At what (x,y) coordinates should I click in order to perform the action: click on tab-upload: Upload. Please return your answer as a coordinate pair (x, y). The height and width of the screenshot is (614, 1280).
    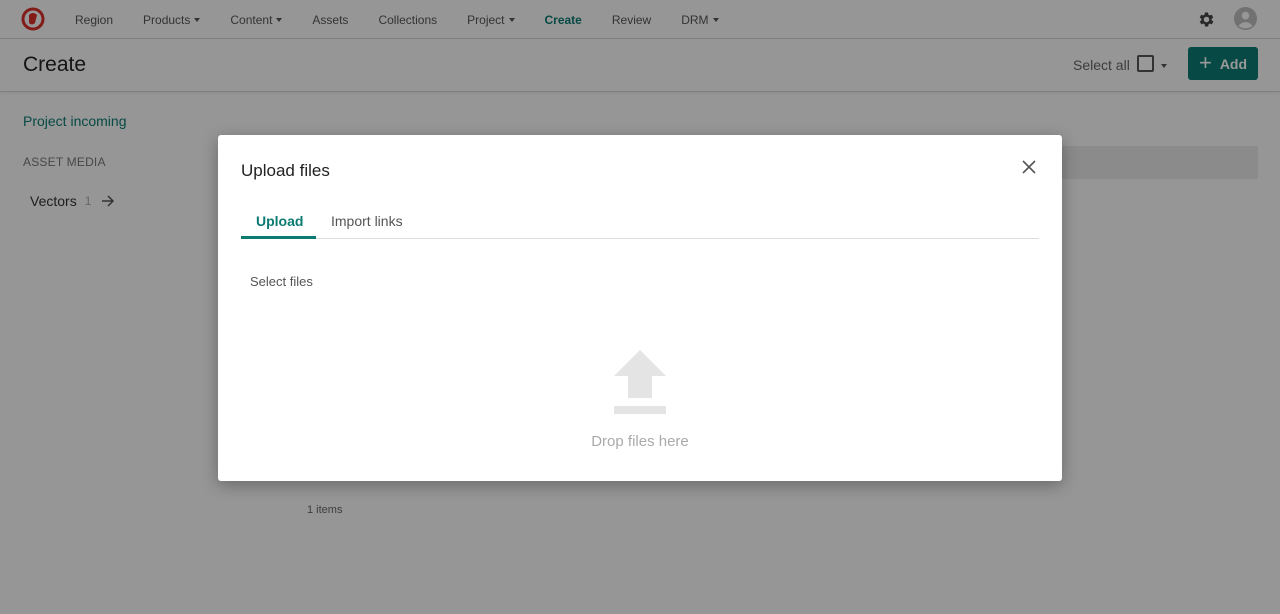
    Looking at the image, I should click on (279, 221).